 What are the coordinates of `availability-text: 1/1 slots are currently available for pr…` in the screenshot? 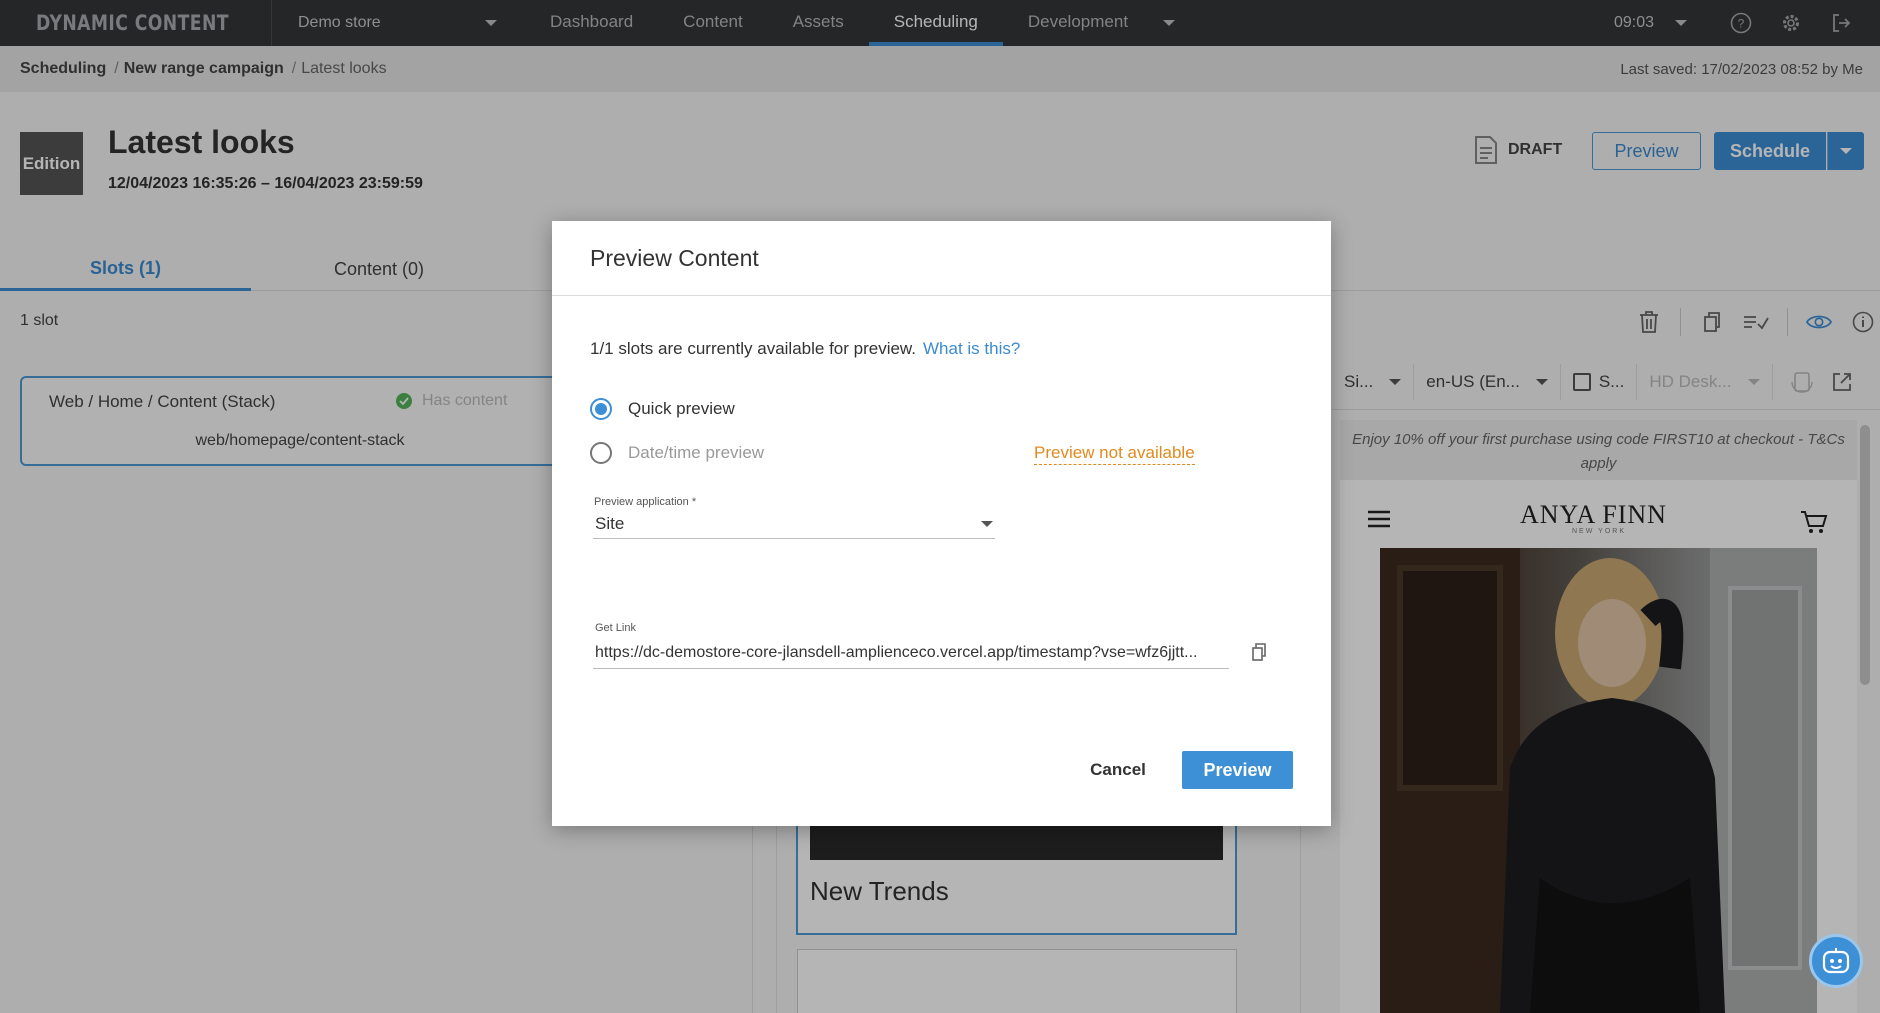 It's located at (753, 348).